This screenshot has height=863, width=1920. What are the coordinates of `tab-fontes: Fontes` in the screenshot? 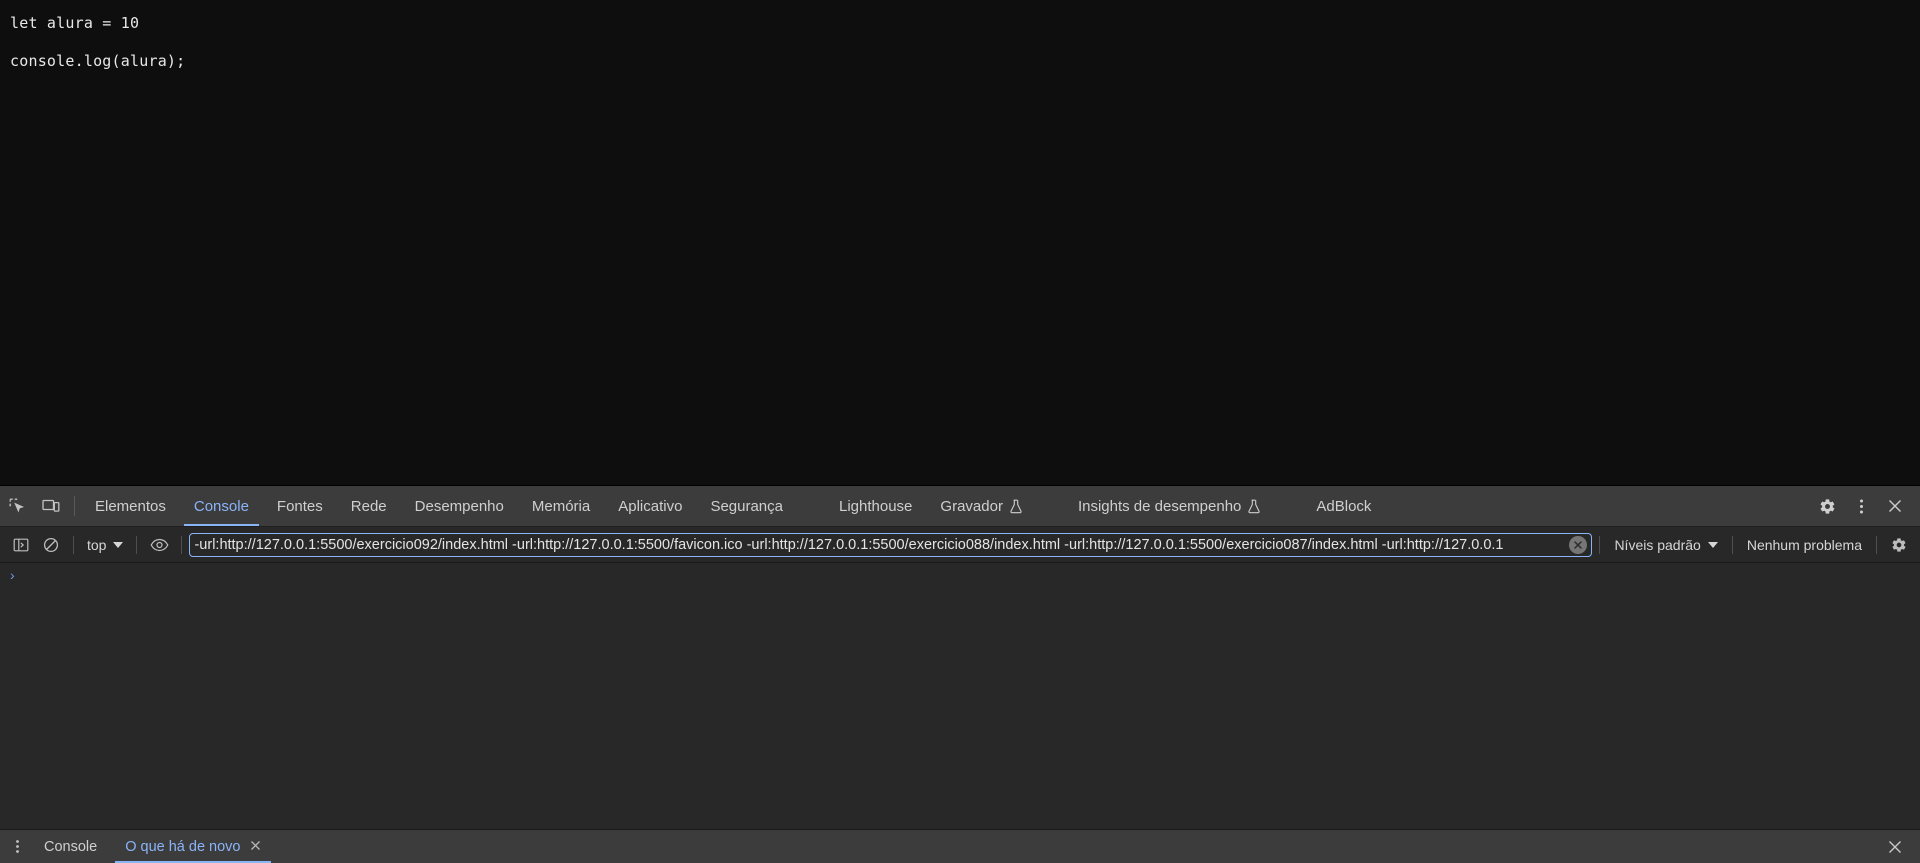 It's located at (300, 506).